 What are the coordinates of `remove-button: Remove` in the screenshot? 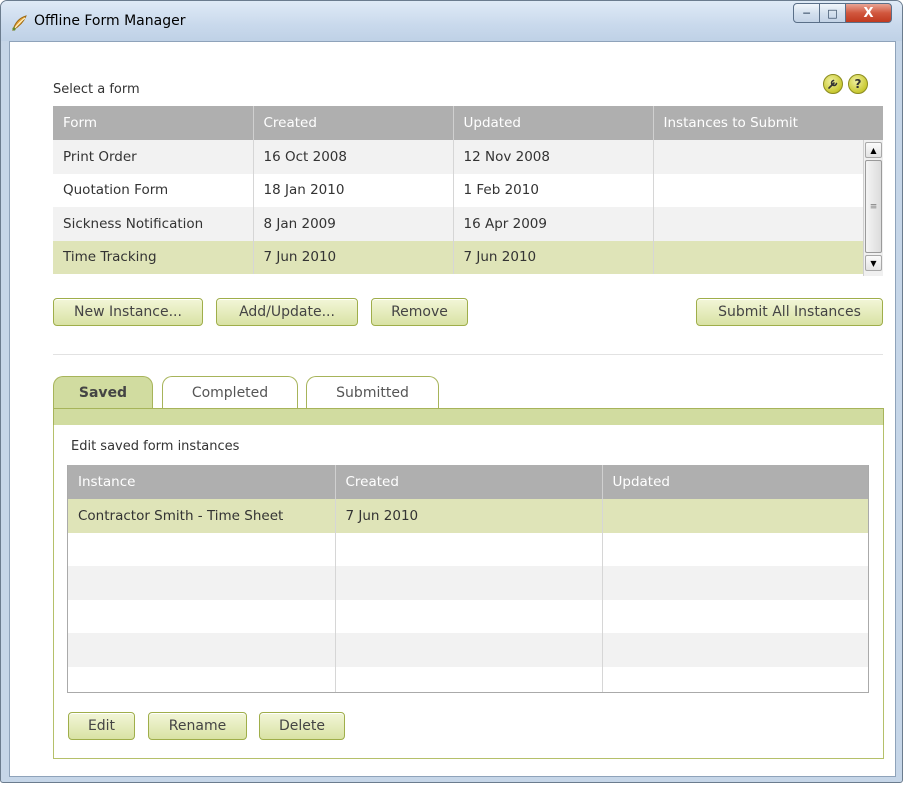 It's located at (419, 312).